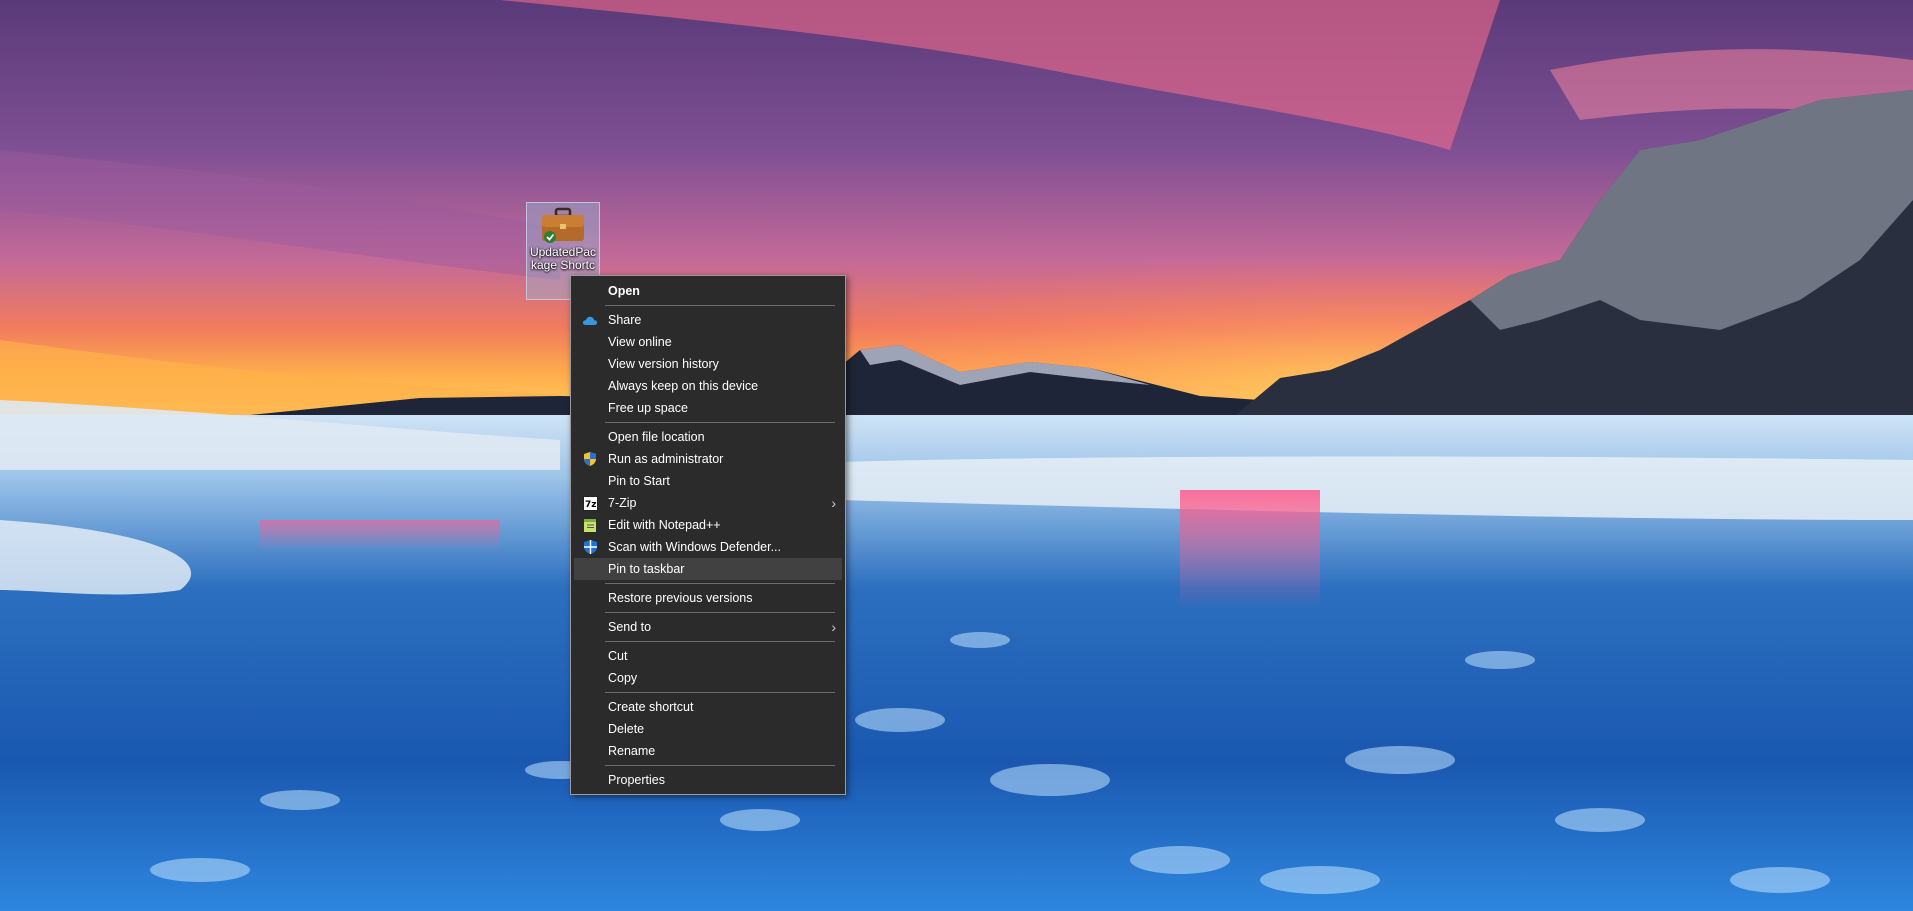 The width and height of the screenshot is (1913, 911). I want to click on svg-text: 7z, so click(591, 505).